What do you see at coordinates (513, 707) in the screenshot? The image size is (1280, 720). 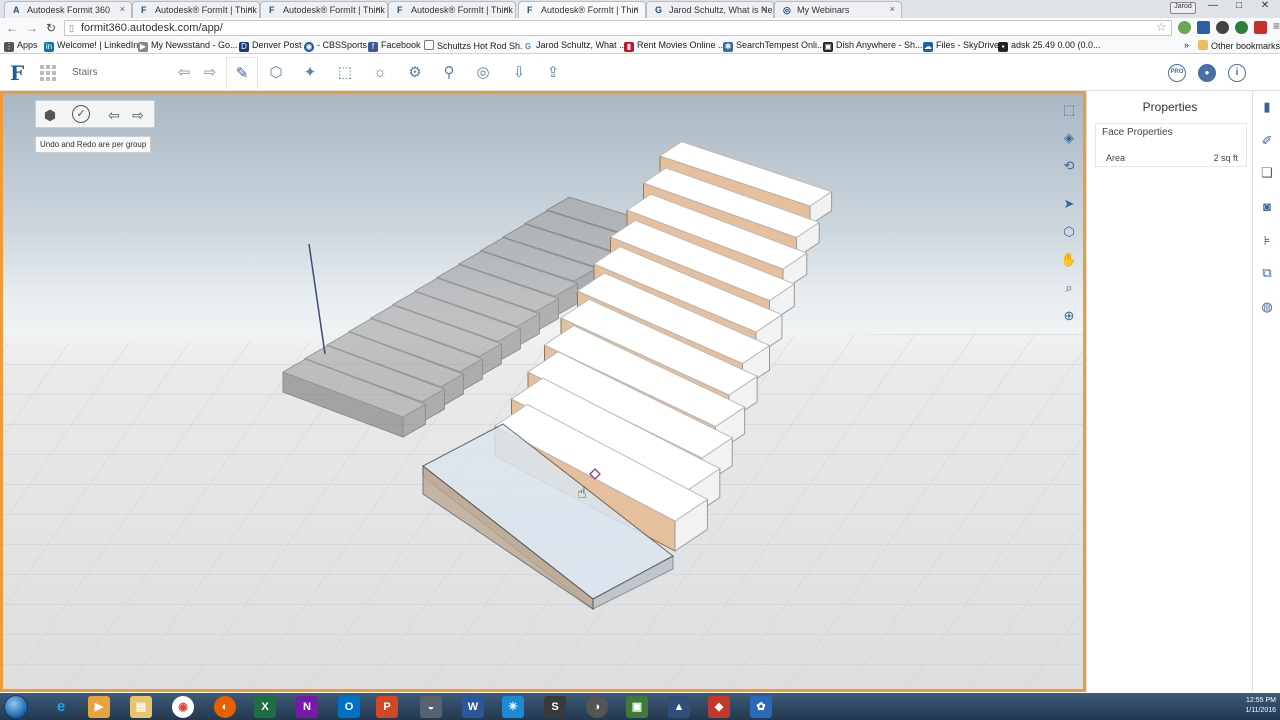 I see `snowflake-app-icon: ✳` at bounding box center [513, 707].